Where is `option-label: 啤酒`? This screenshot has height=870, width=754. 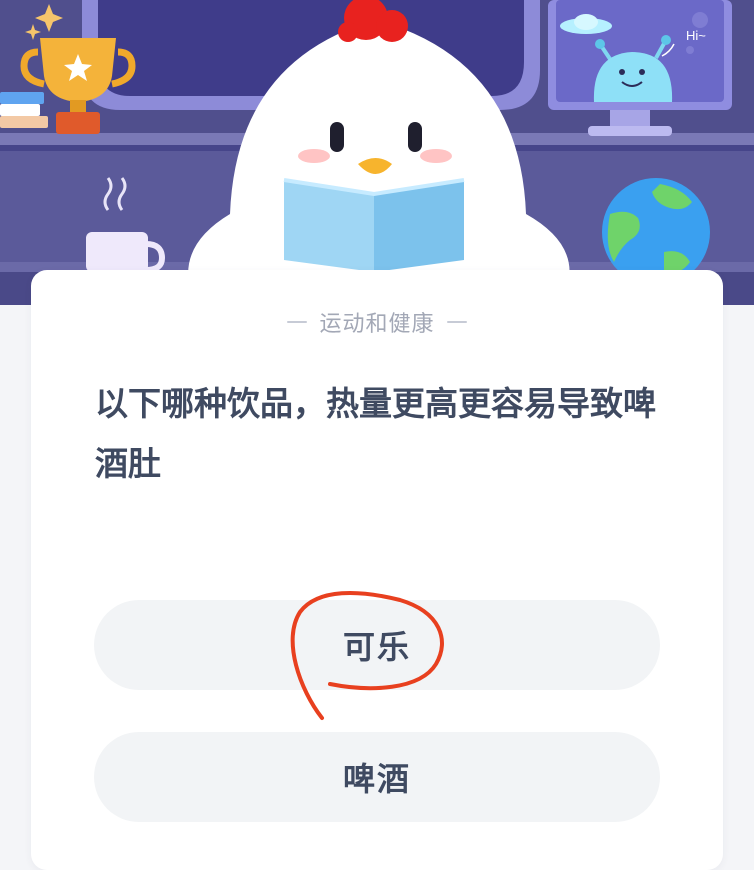 option-label: 啤酒 is located at coordinates (376, 779).